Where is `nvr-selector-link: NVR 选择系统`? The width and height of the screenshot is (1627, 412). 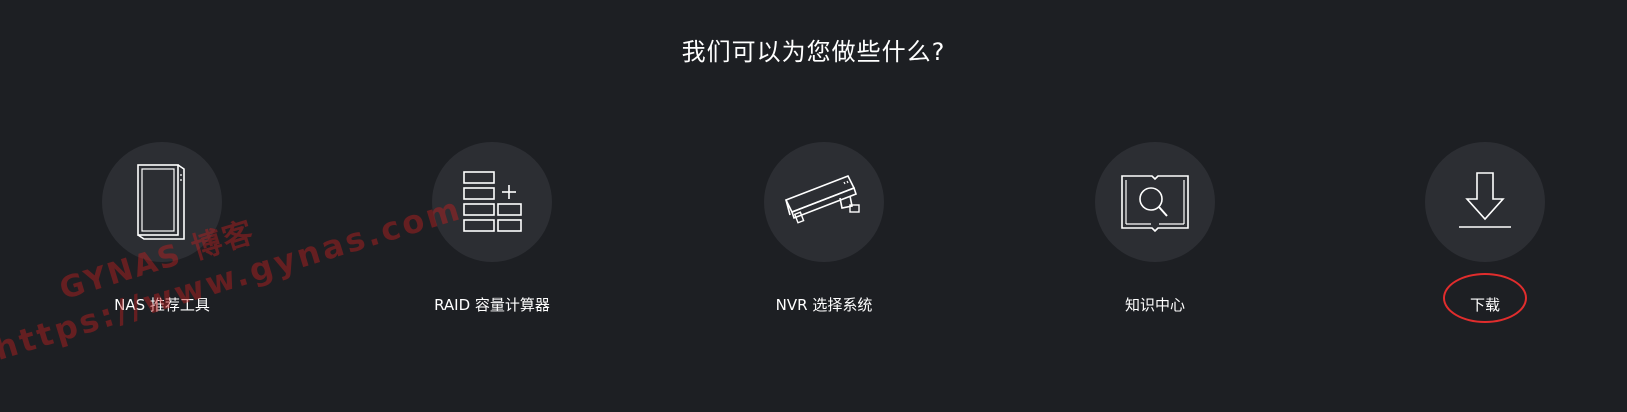
nvr-selector-link: NVR 选择系统 is located at coordinates (824, 228).